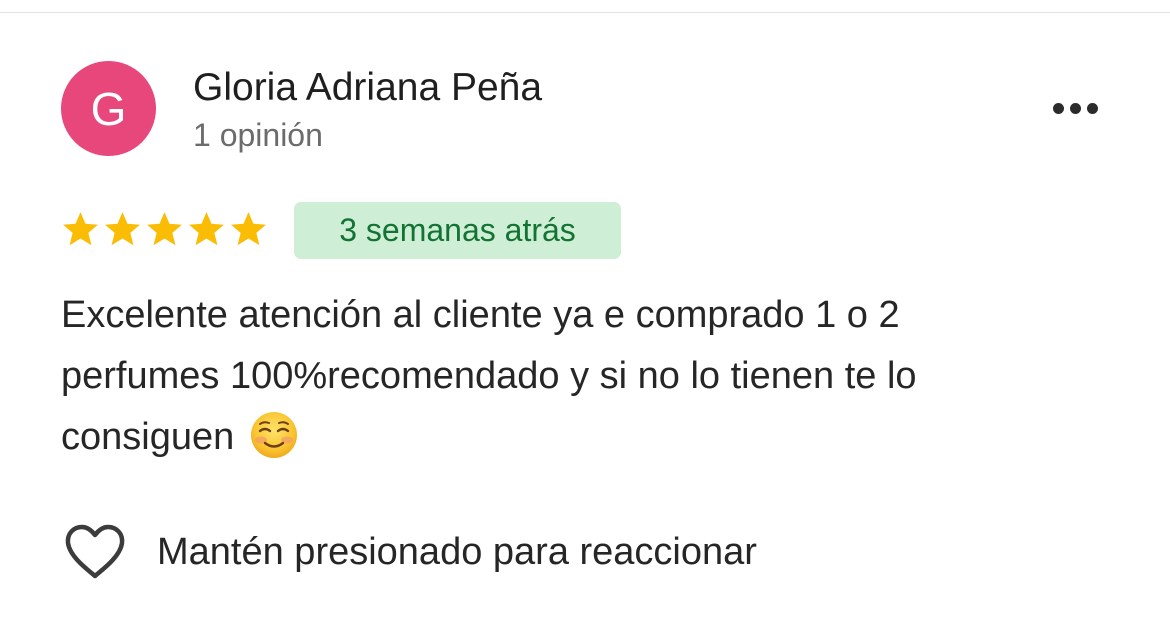 This screenshot has width=1170, height=631. I want to click on author-initial: G, so click(108, 108).